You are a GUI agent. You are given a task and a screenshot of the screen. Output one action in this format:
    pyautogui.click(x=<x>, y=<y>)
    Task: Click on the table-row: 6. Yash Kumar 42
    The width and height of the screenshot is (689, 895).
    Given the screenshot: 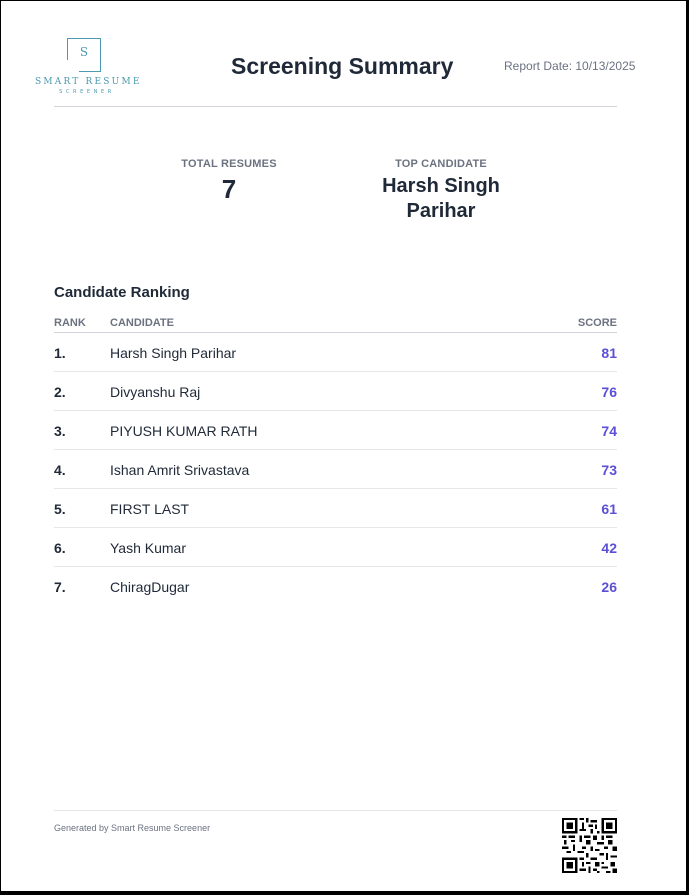 What is the action you would take?
    pyautogui.click(x=335, y=547)
    